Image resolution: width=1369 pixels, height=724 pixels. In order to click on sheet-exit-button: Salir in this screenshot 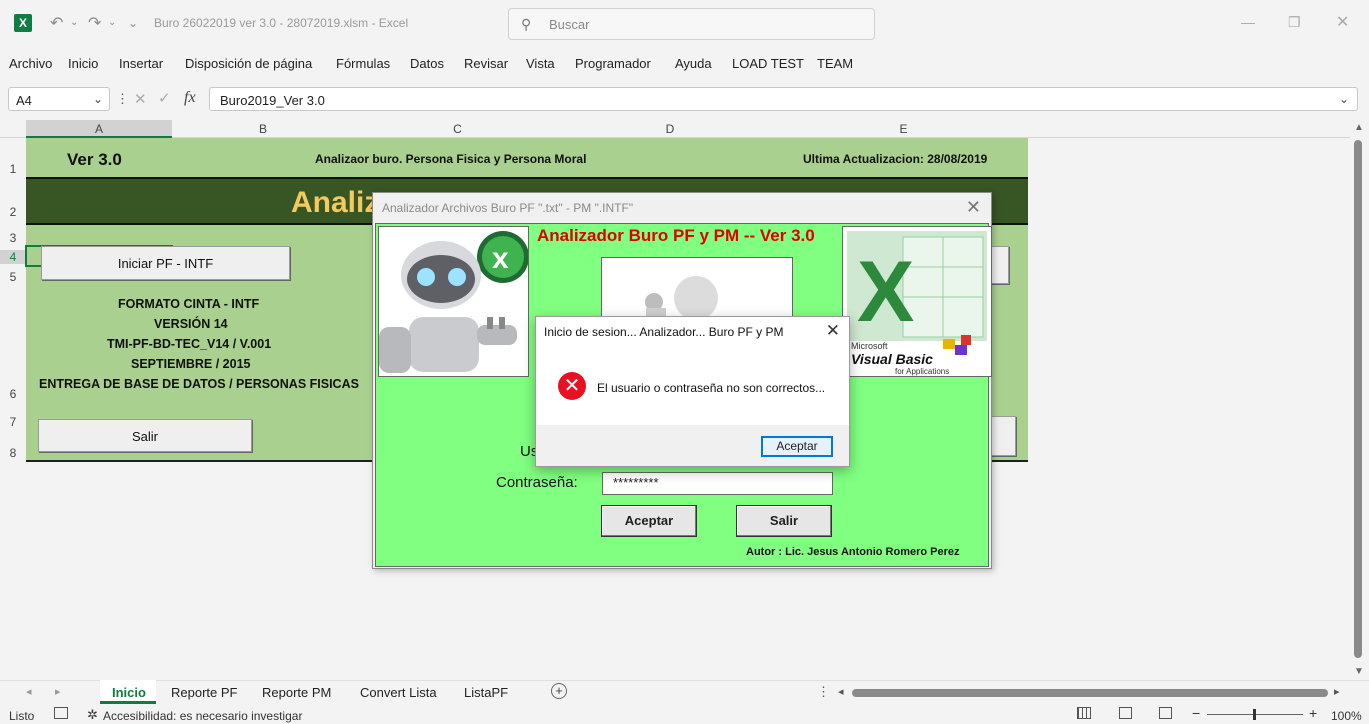, I will do `click(145, 435)`.